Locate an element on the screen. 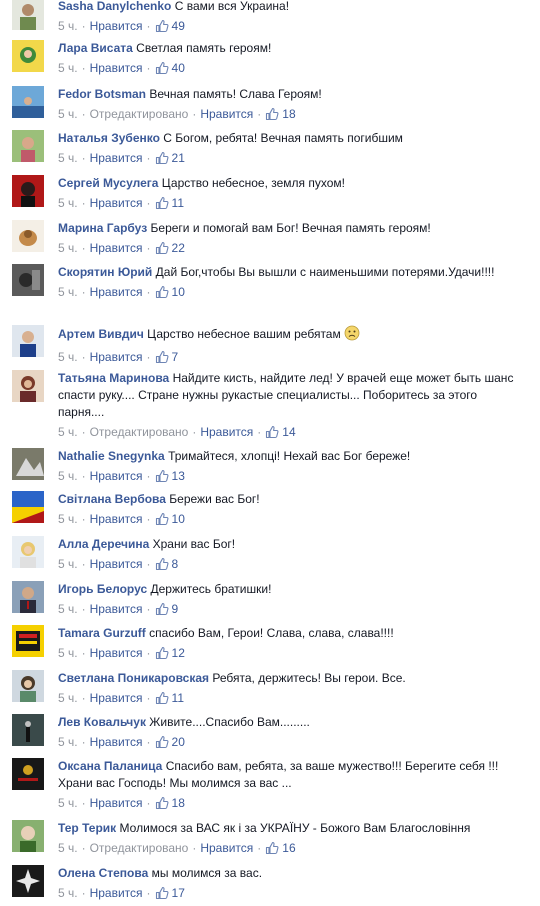  like-count: 8 is located at coordinates (175, 564).